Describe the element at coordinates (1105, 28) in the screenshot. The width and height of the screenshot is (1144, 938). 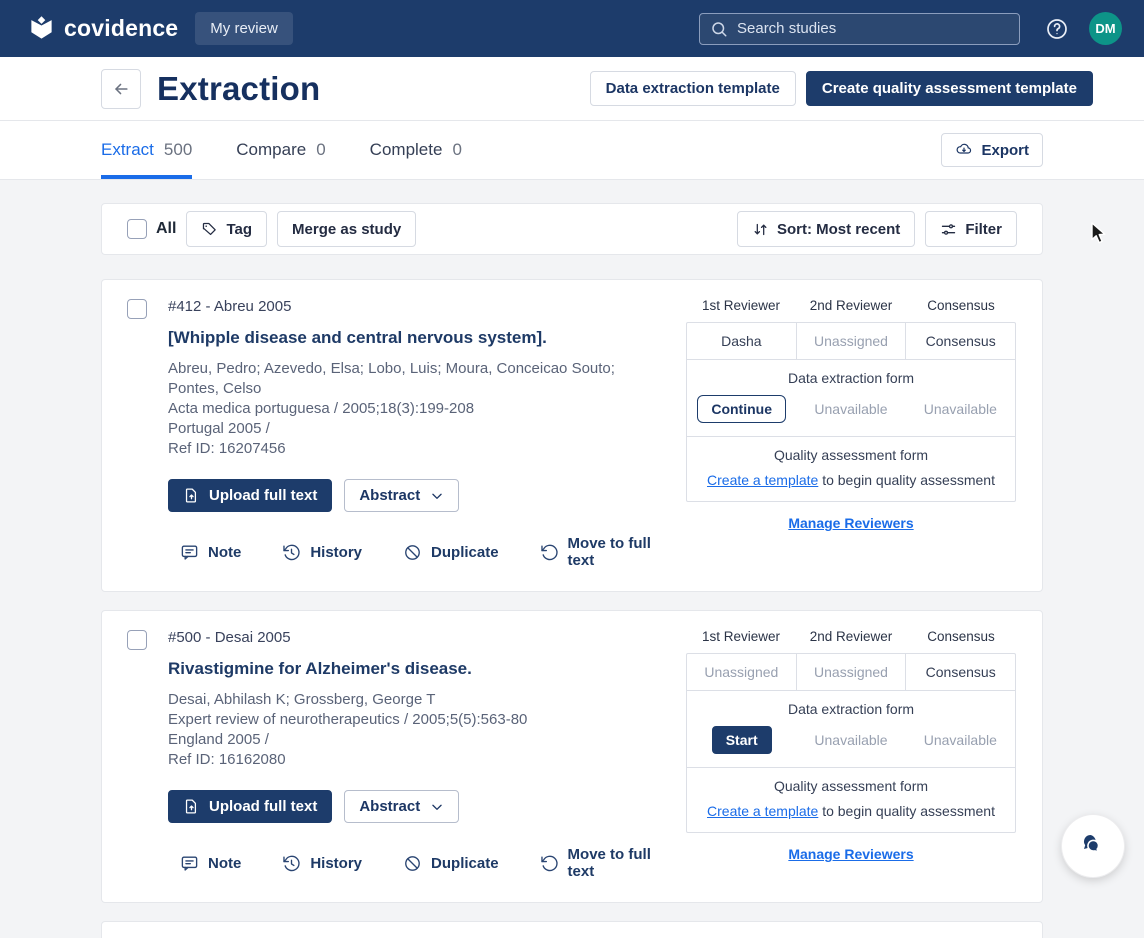
I see `user-avatar: DM` at that location.